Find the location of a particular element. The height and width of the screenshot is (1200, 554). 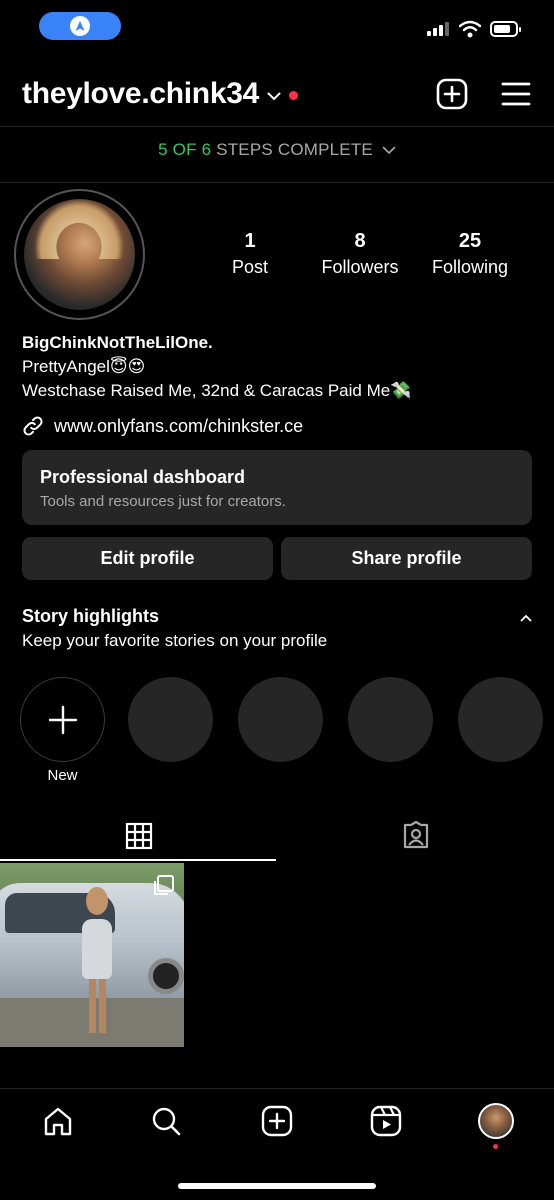

profile-photo is located at coordinates (79, 254).